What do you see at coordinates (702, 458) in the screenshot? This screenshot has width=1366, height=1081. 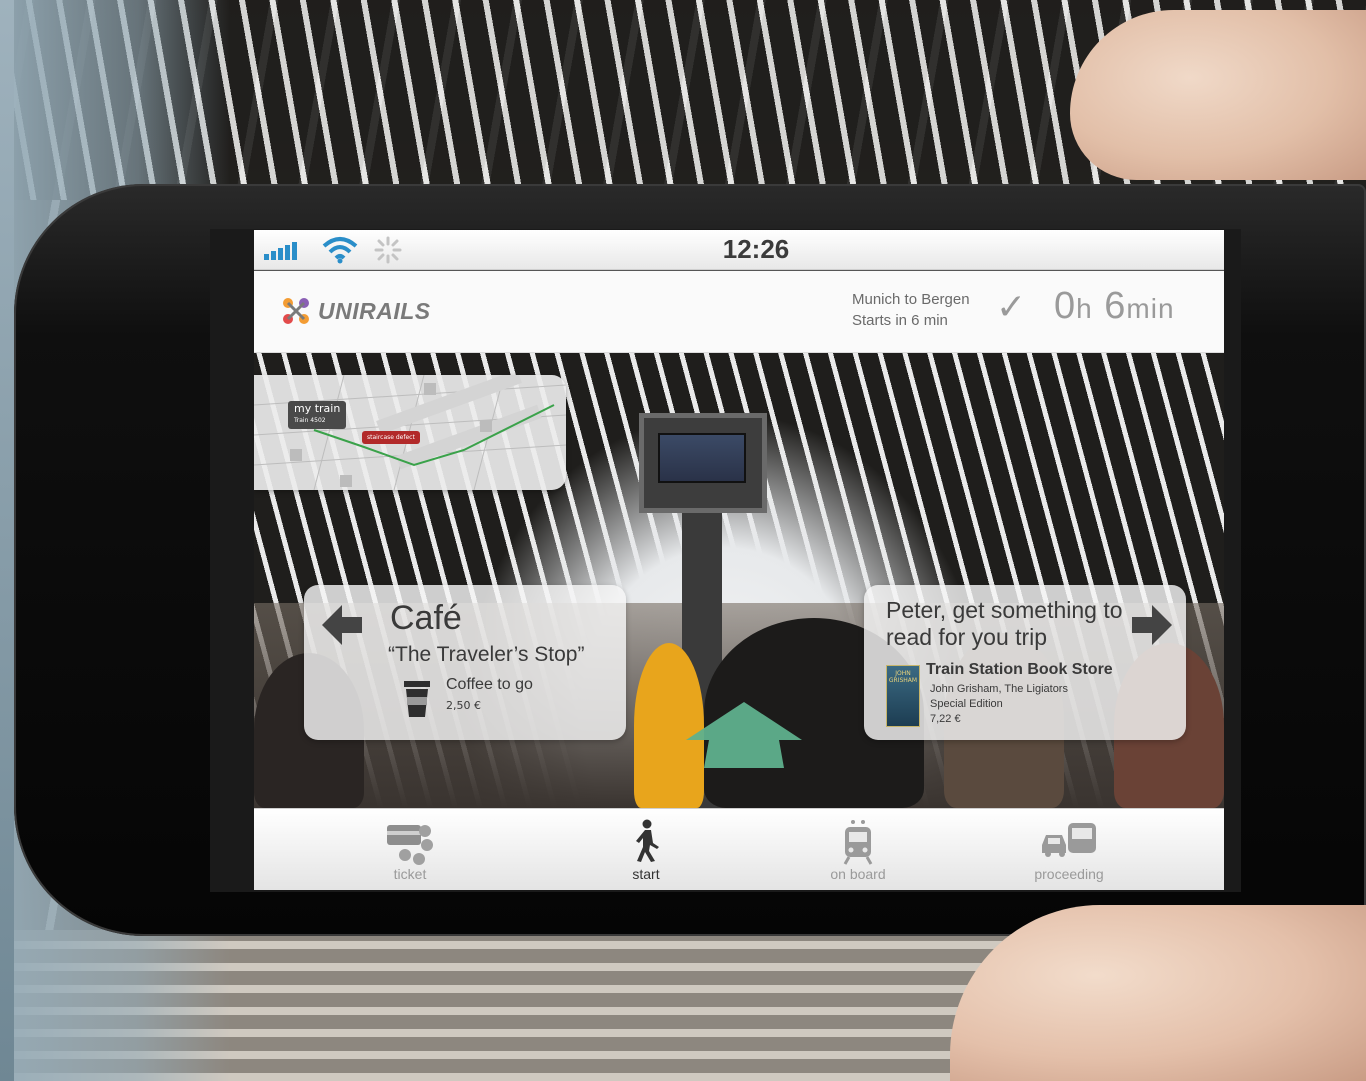 I see `departure-board-screen` at bounding box center [702, 458].